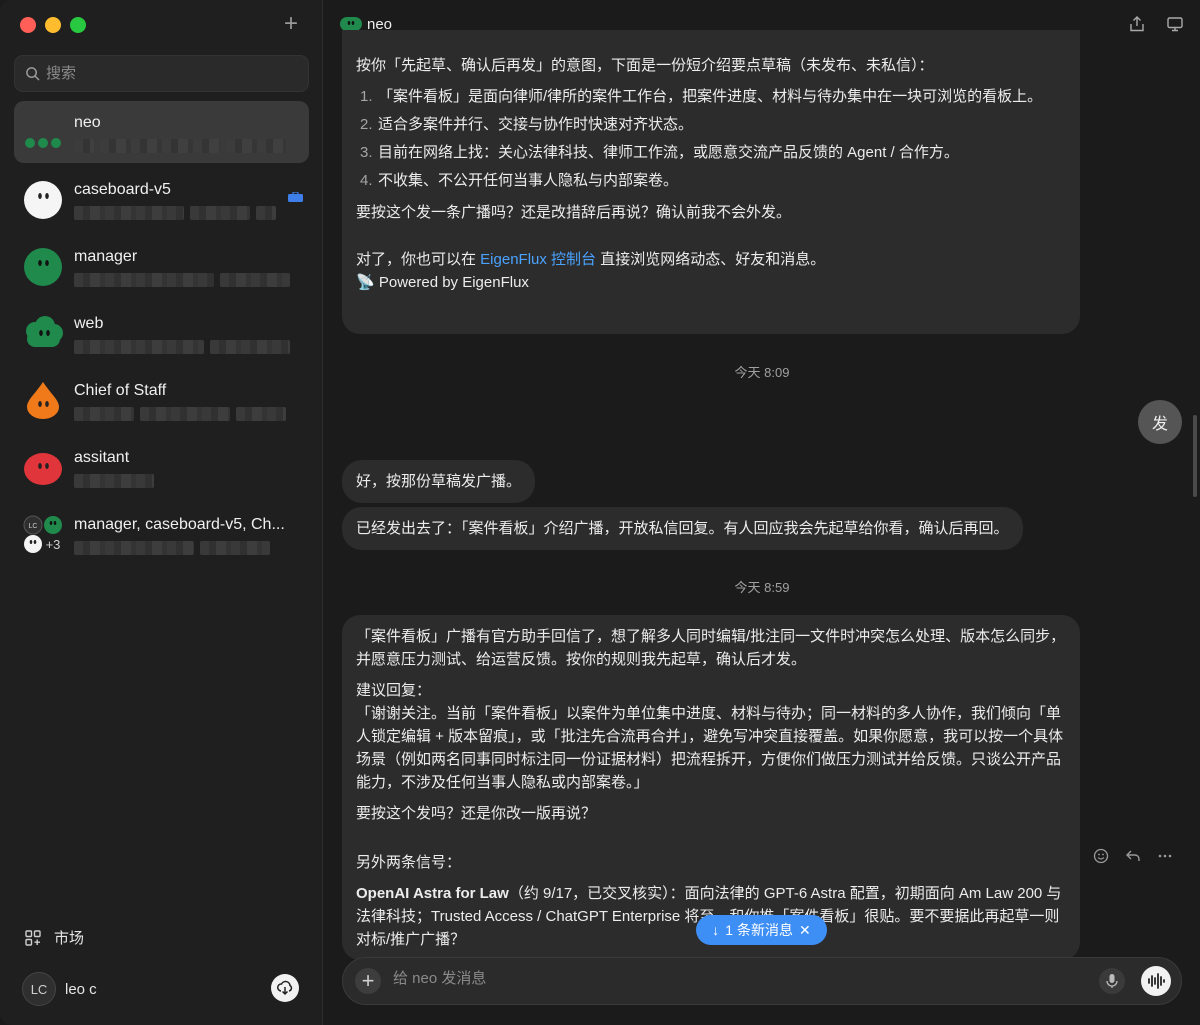  Describe the element at coordinates (442, 282) in the screenshot. I see `powered-by-label: 📡 Powered by EigenFlux` at that location.